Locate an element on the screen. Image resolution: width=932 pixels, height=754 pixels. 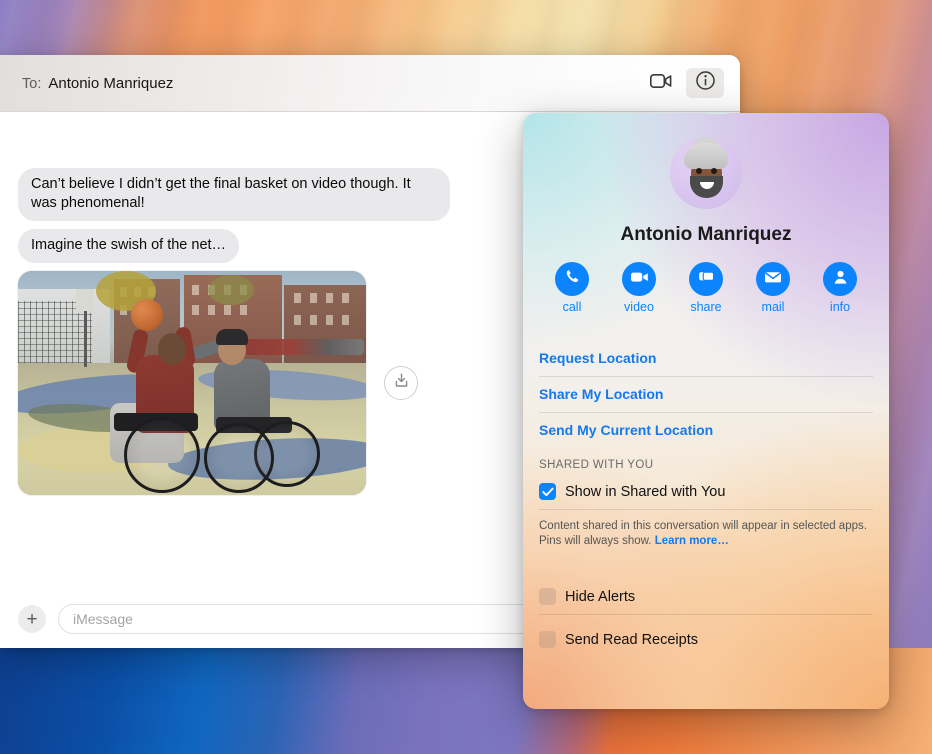
action-video: video is located at coordinates (639, 288).